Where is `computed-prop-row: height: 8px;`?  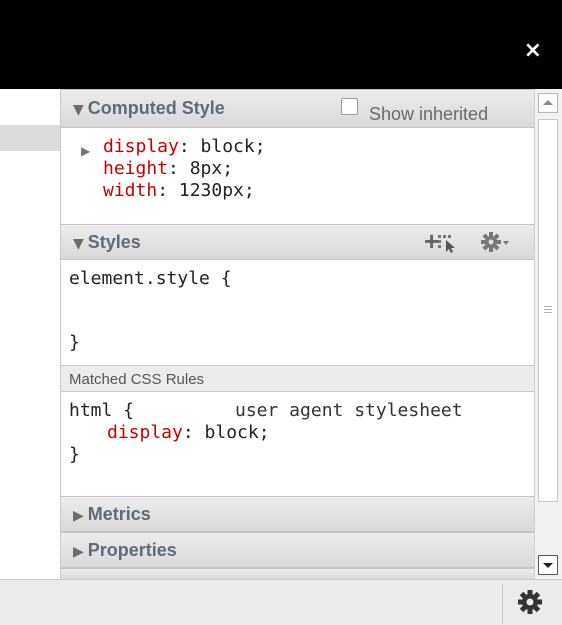 computed-prop-row: height: 8px; is located at coordinates (168, 169).